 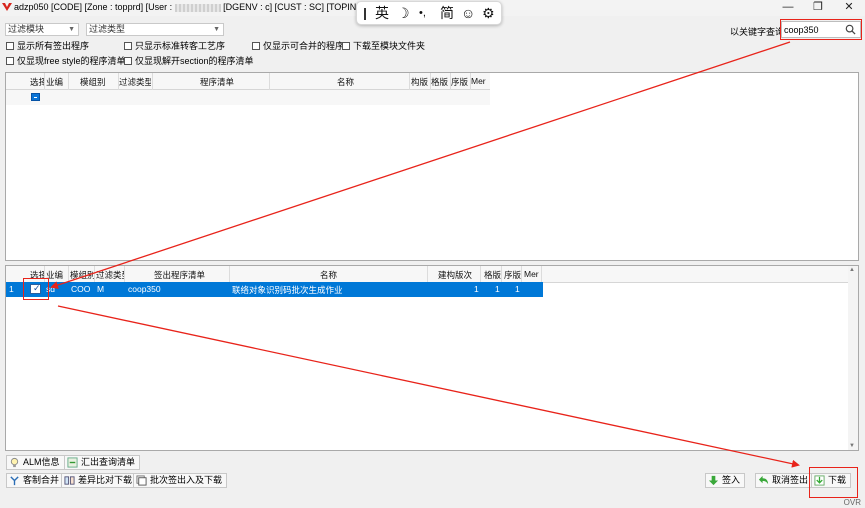 What do you see at coordinates (713, 480) in the screenshot?
I see `arrow-down-green-icon` at bounding box center [713, 480].